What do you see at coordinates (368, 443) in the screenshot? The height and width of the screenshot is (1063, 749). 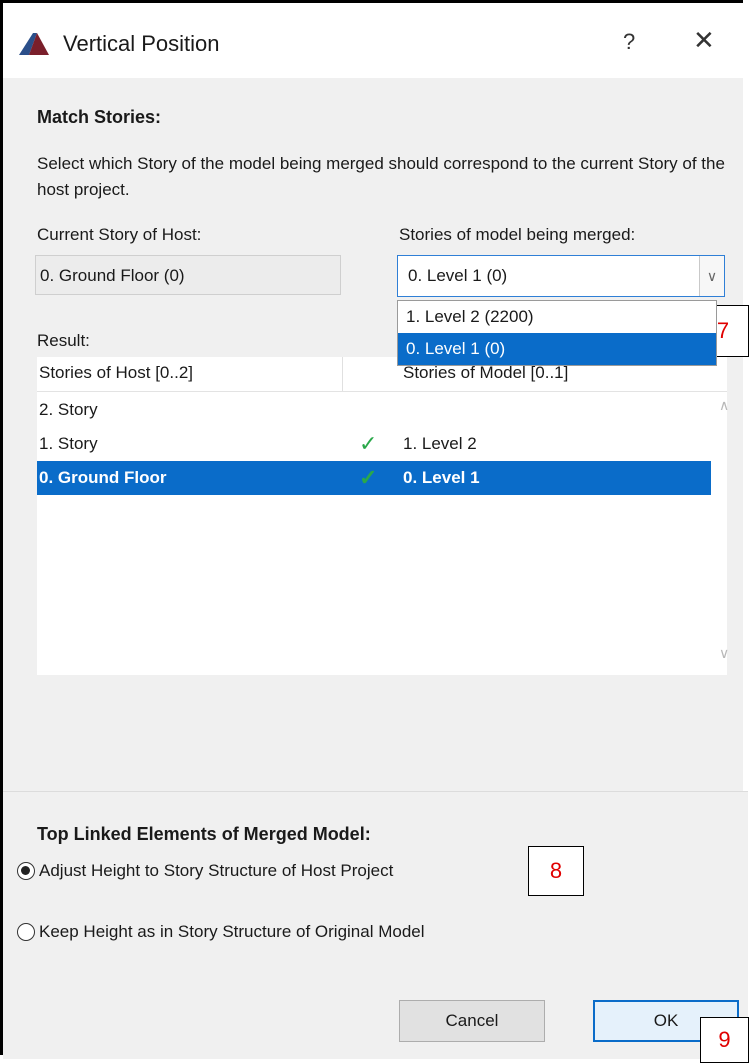 I see `check-icon: ✓` at bounding box center [368, 443].